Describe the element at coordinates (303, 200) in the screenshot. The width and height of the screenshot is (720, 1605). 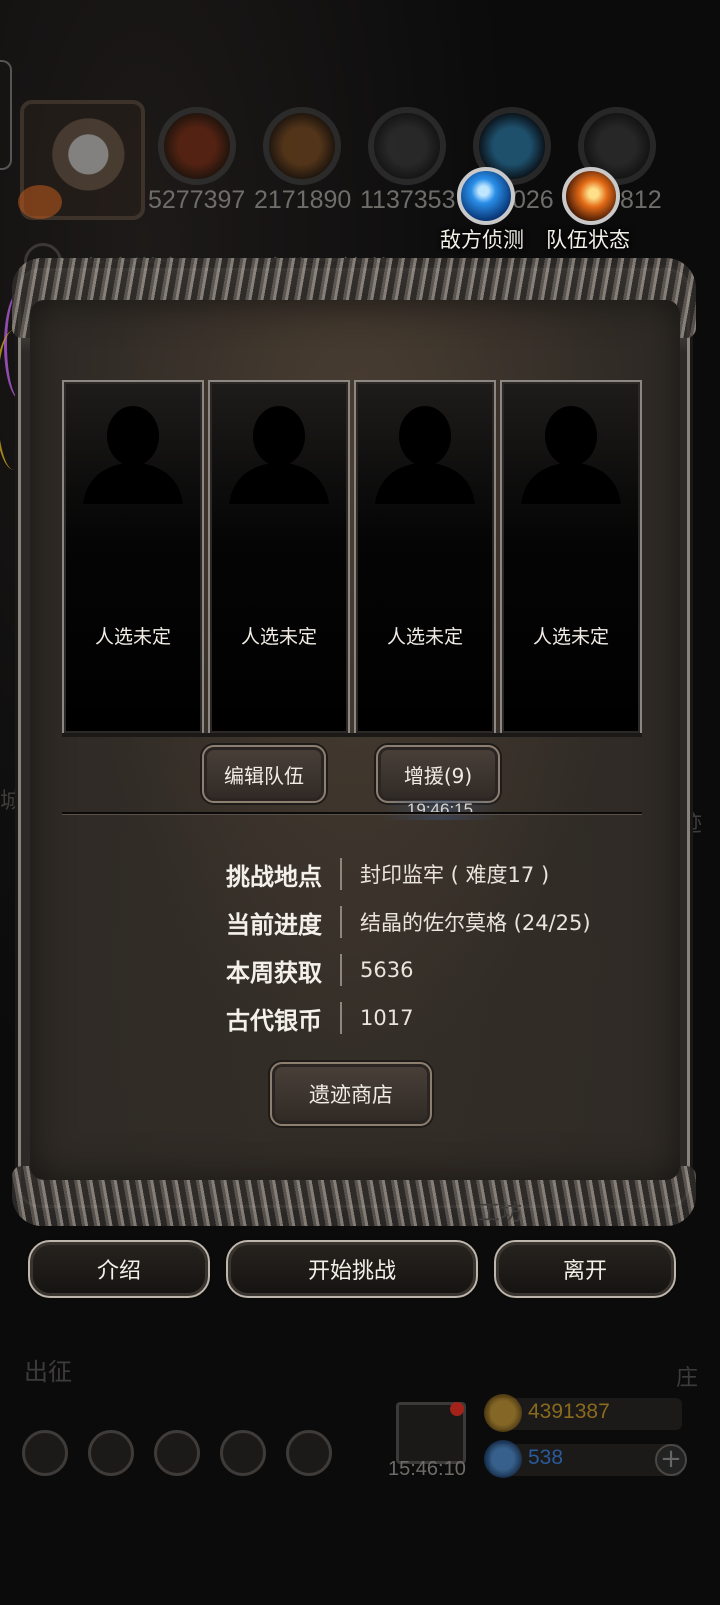
I see `resource-value: 2171890` at that location.